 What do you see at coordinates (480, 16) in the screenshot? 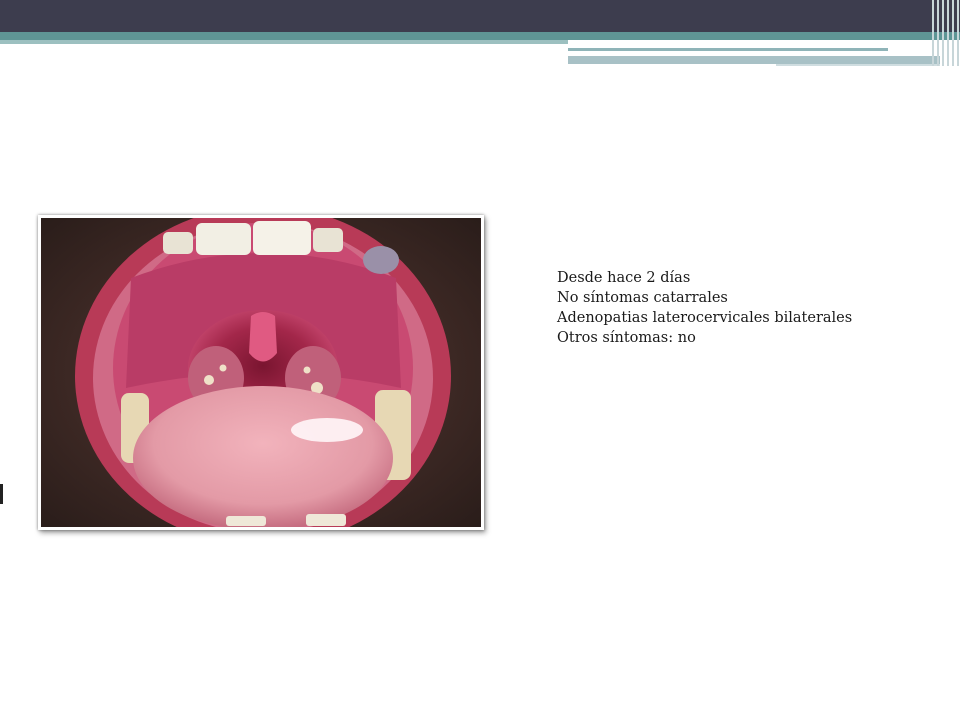
I see `banner-dark-band` at bounding box center [480, 16].